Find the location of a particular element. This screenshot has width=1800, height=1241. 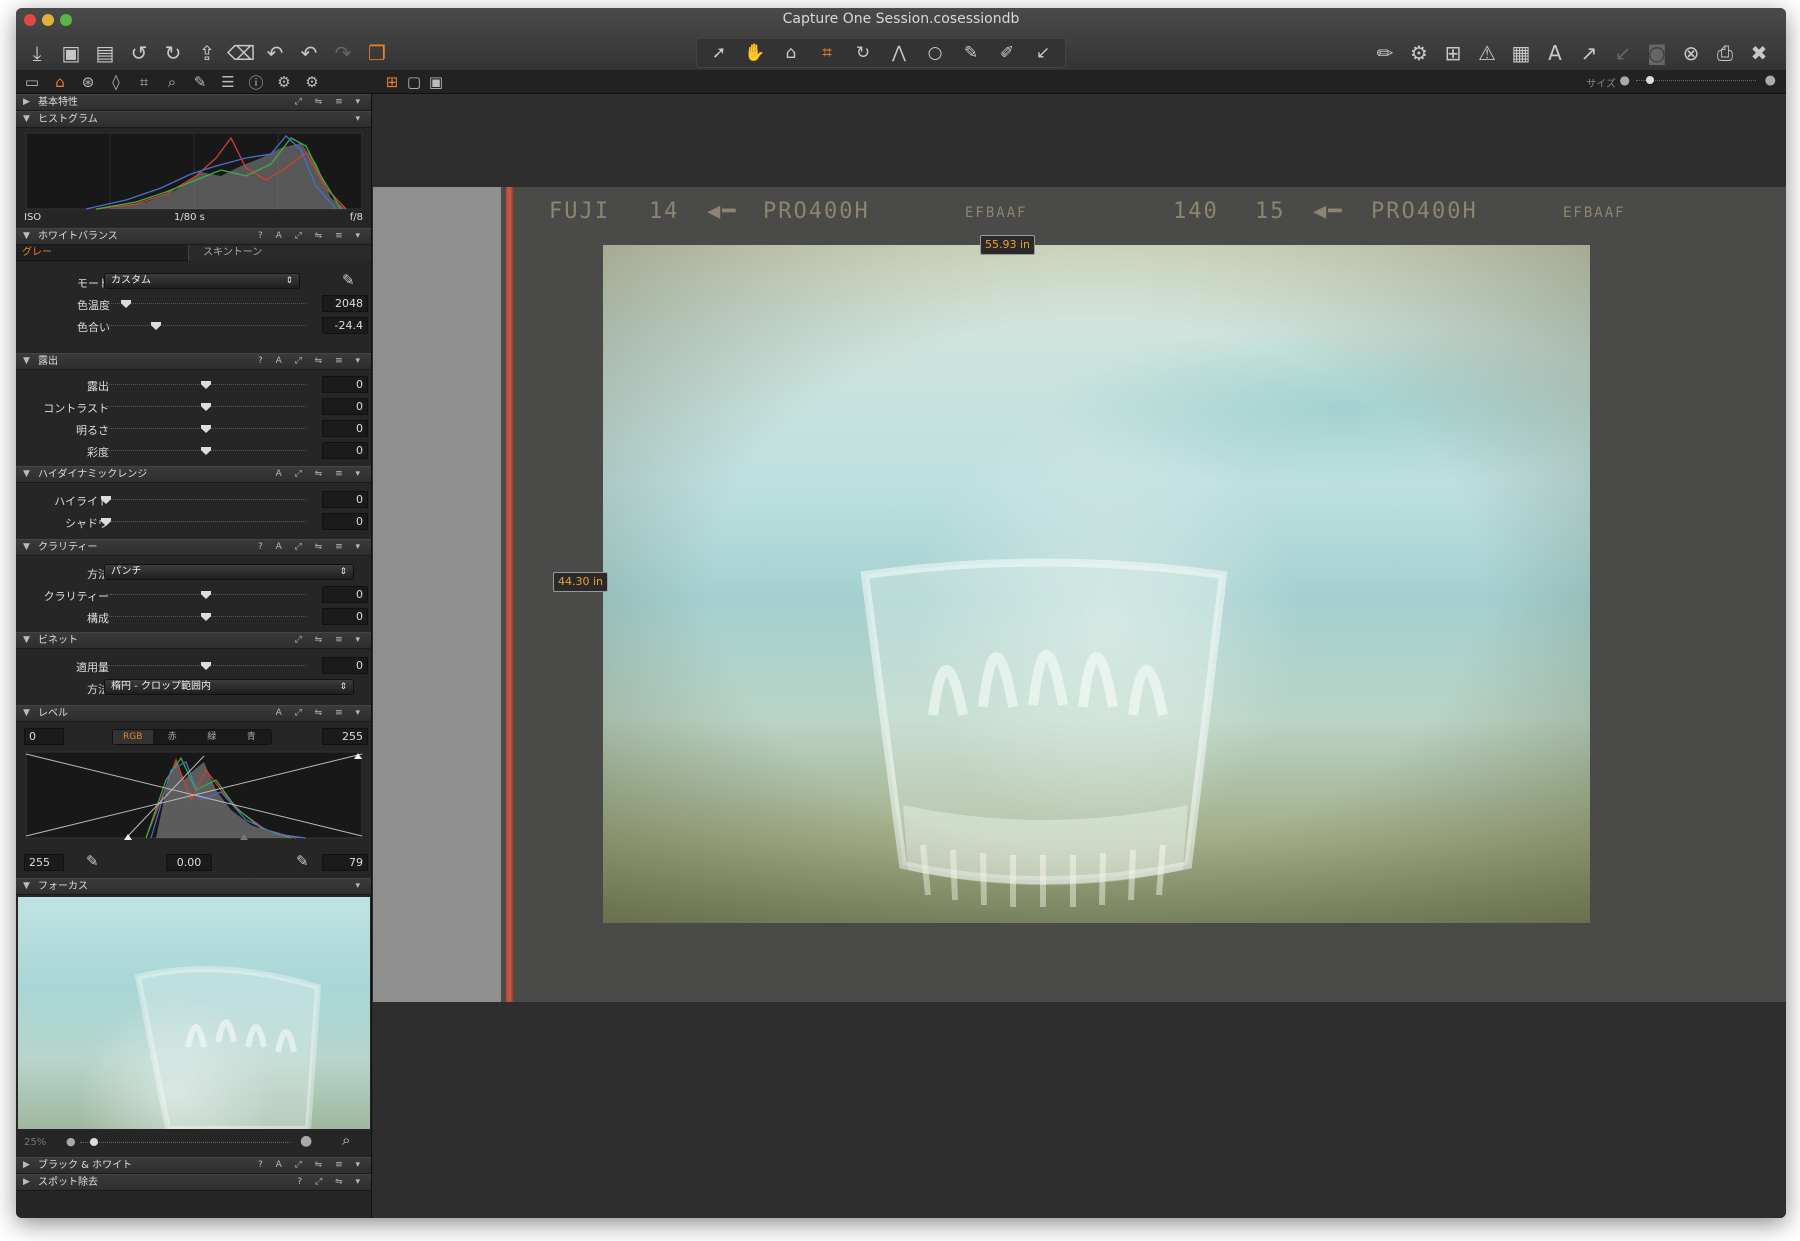

spot-icon: ○ is located at coordinates (935, 53).